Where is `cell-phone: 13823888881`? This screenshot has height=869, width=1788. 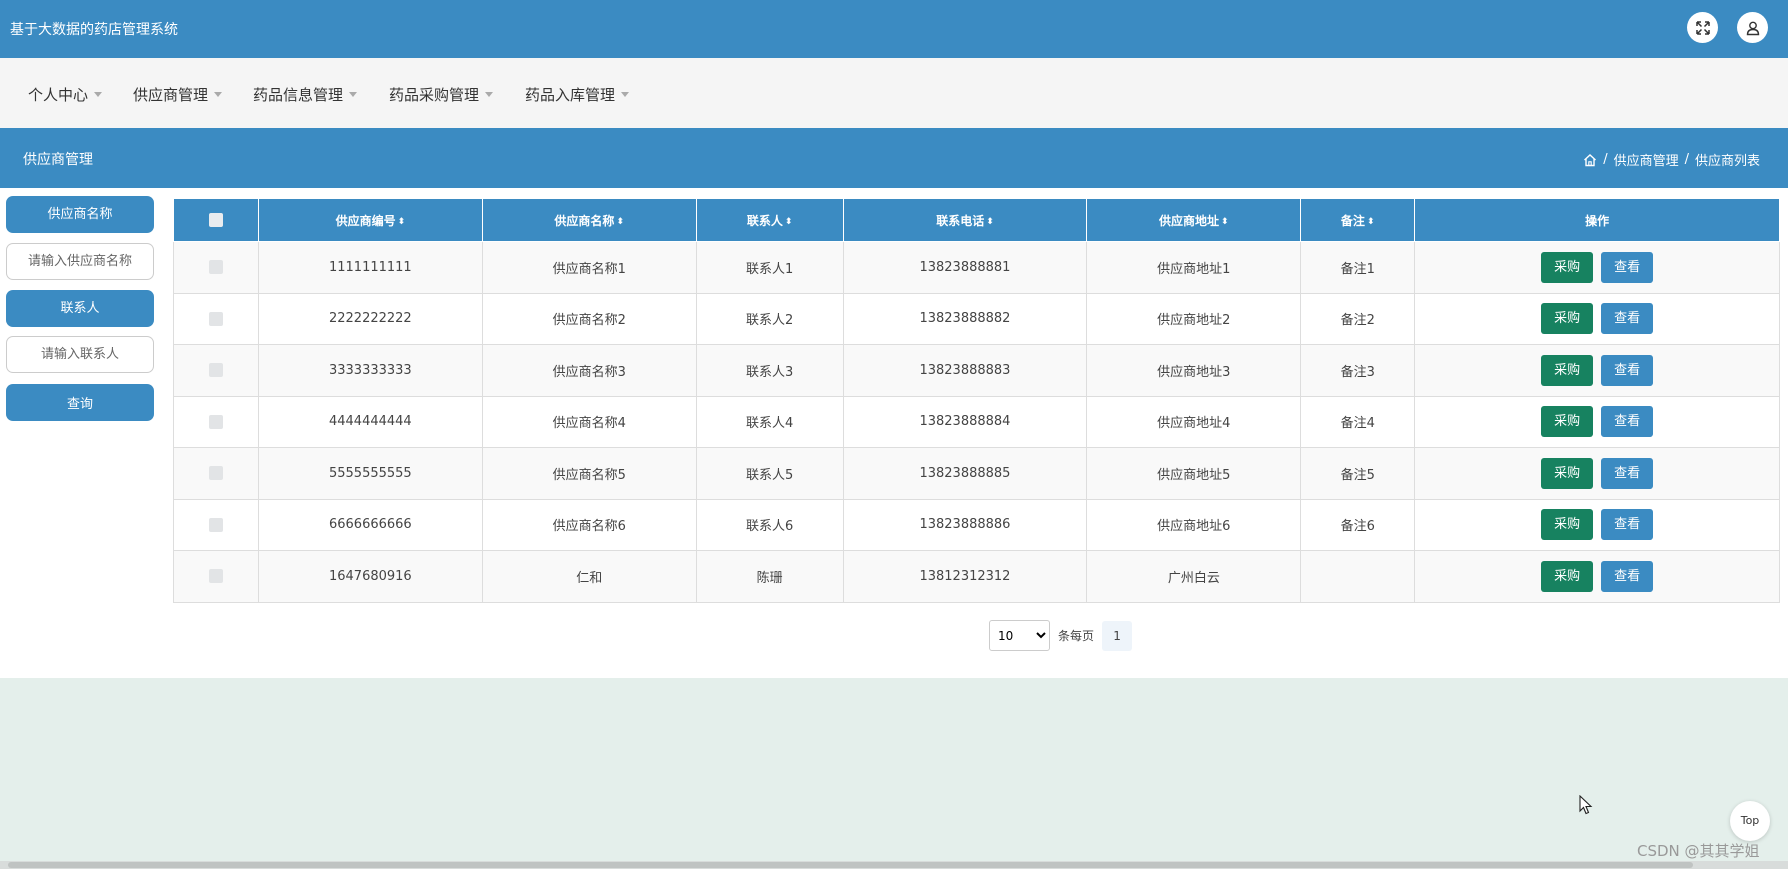 cell-phone: 13823888881 is located at coordinates (965, 267).